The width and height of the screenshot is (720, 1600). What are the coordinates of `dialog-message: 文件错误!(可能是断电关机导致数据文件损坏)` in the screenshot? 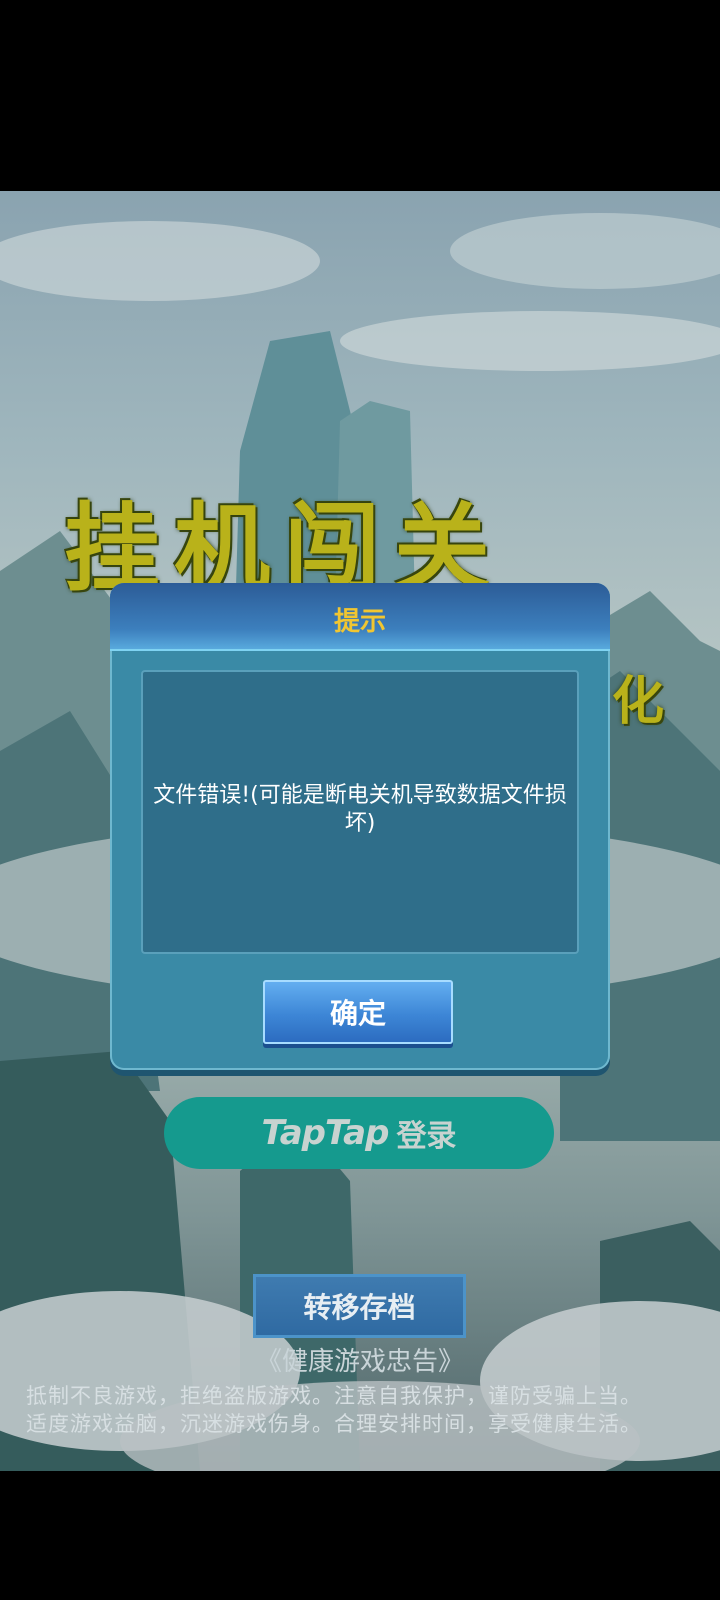 It's located at (360, 809).